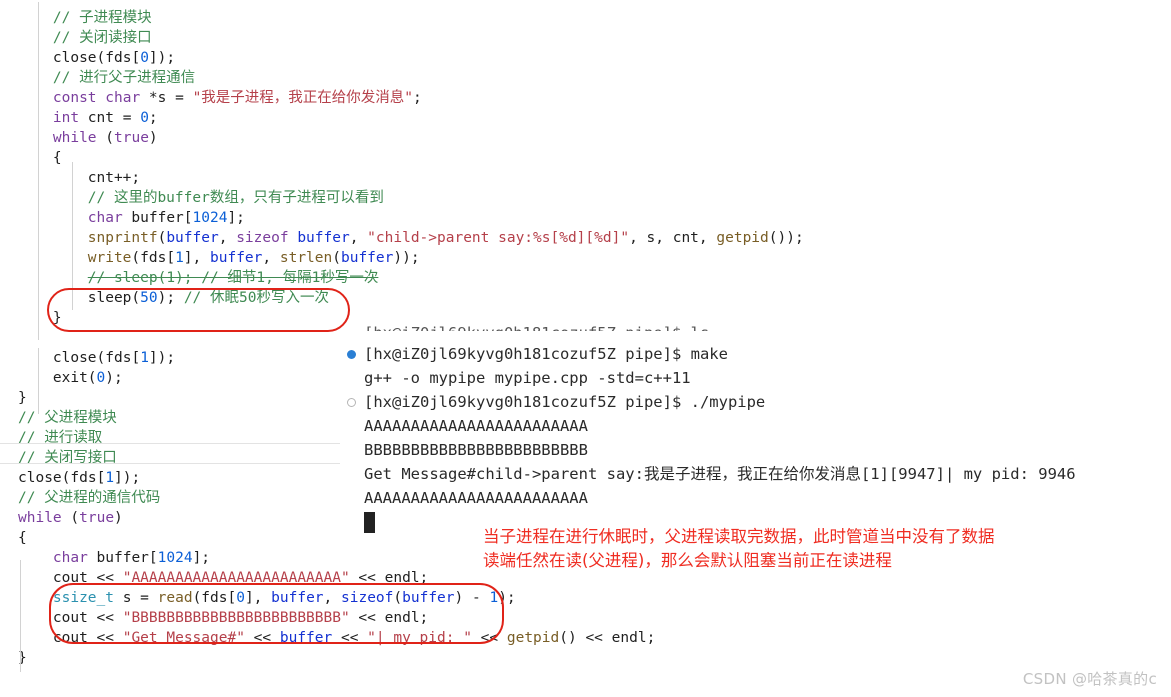 This screenshot has width=1171, height=697. What do you see at coordinates (157, 218) in the screenshot?
I see `code-token: buffer[` at bounding box center [157, 218].